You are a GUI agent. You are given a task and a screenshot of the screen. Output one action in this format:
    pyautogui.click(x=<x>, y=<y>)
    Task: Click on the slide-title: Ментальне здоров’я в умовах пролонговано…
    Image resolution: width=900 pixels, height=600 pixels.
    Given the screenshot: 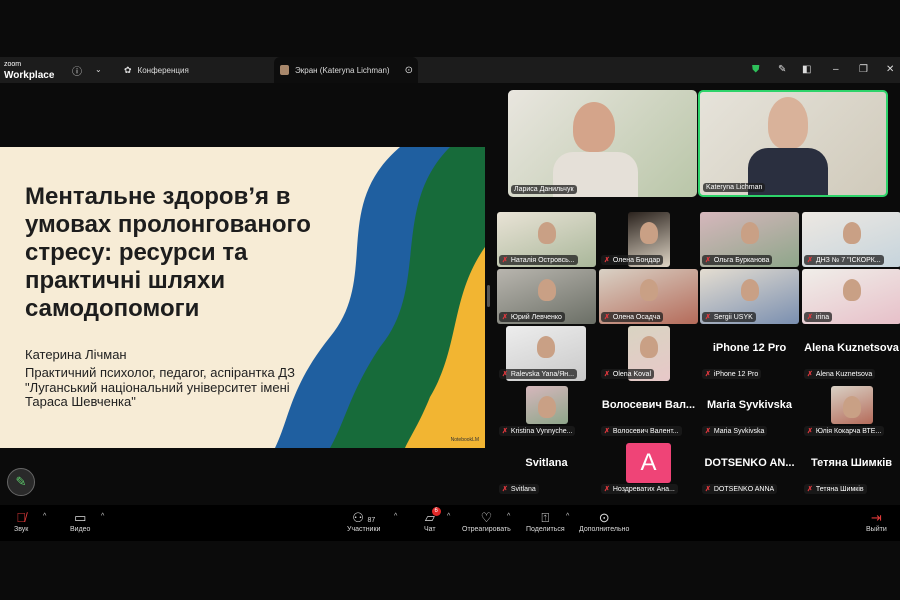 What is the action you would take?
    pyautogui.click(x=168, y=252)
    